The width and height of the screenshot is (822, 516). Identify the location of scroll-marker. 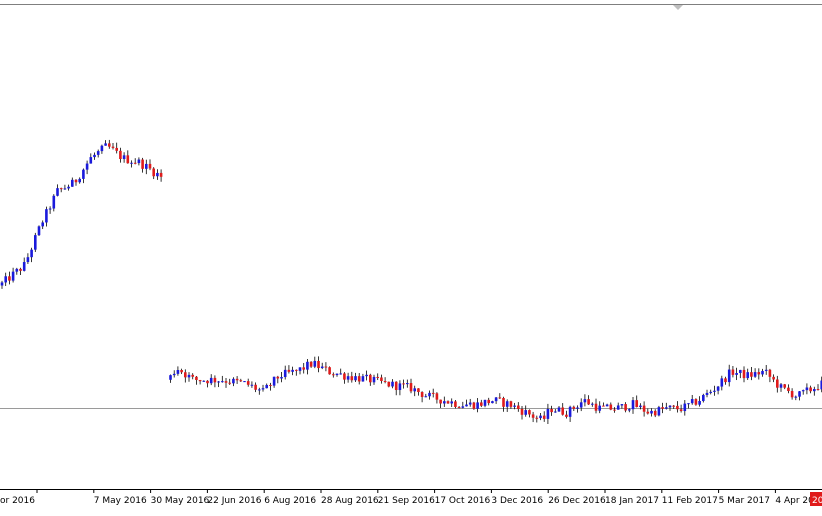
(678, 7).